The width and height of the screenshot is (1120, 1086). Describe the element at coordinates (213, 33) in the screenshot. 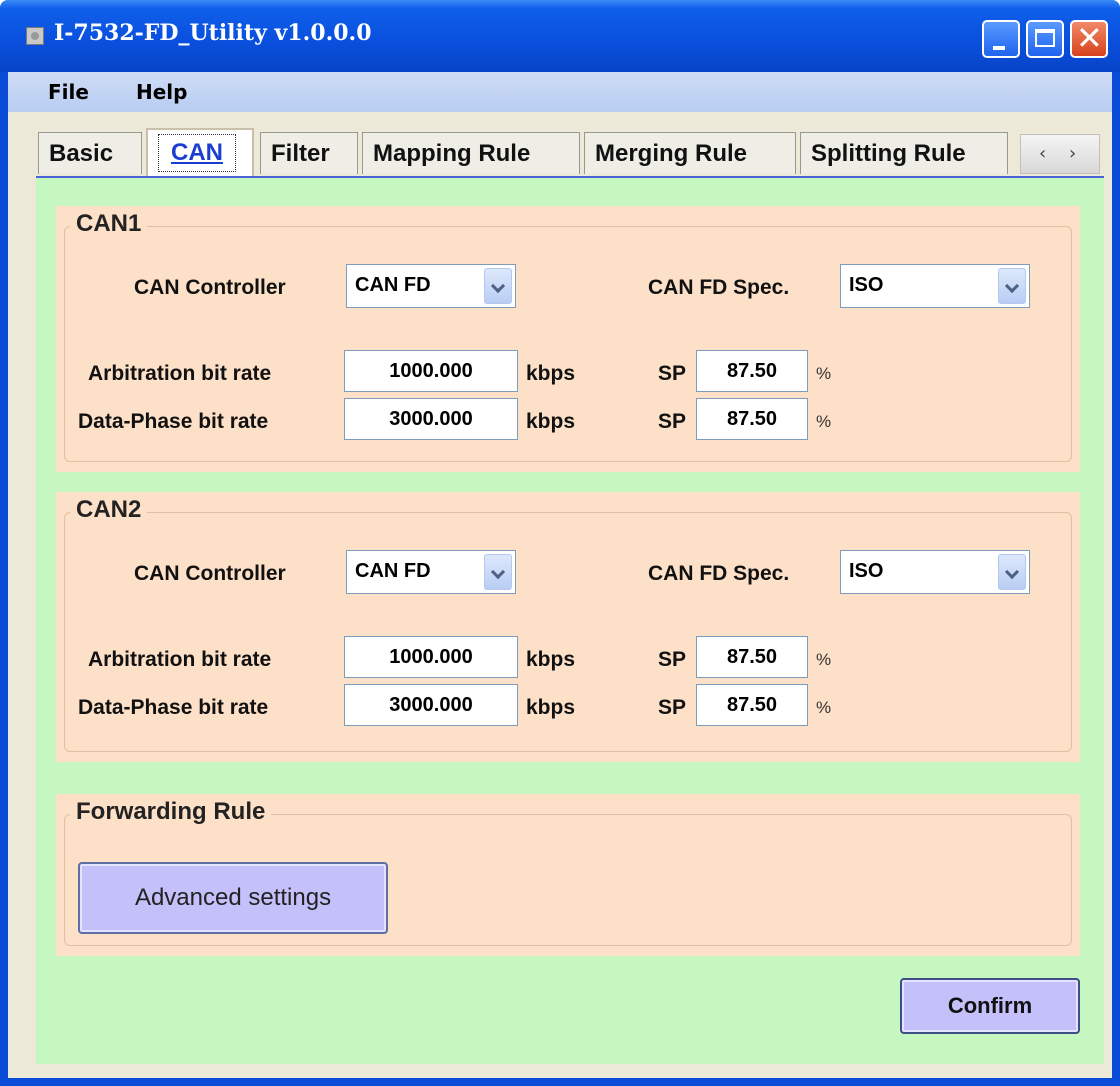

I see `window-title: I-7532-FD_Utility v1.0.0.0` at that location.